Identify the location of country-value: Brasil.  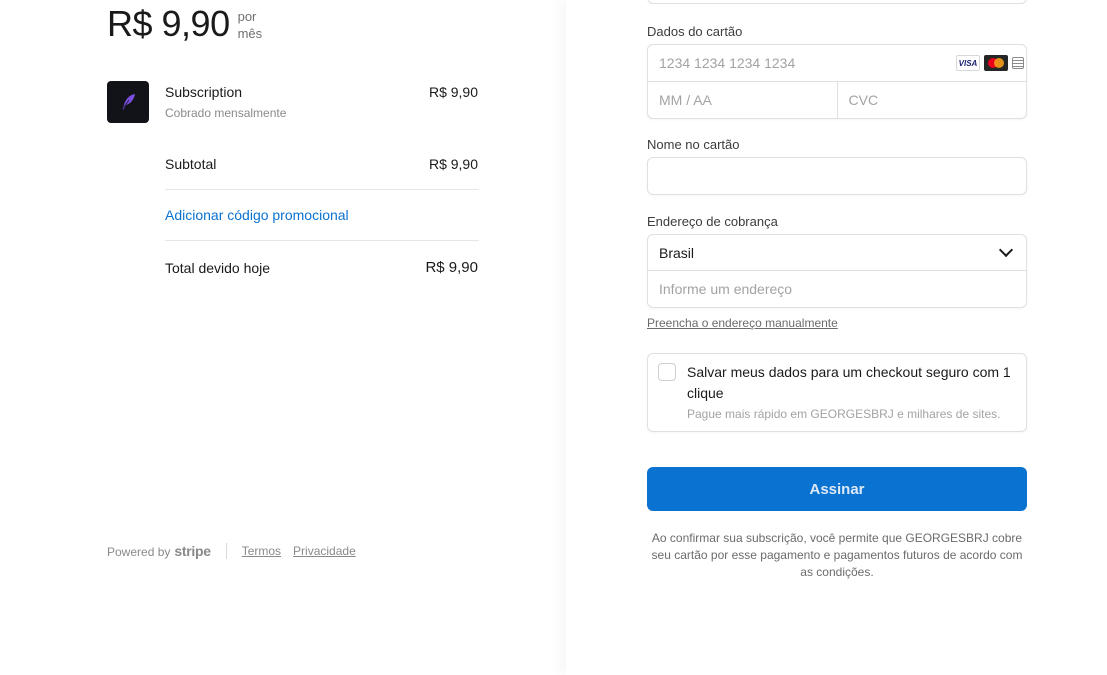
(677, 252).